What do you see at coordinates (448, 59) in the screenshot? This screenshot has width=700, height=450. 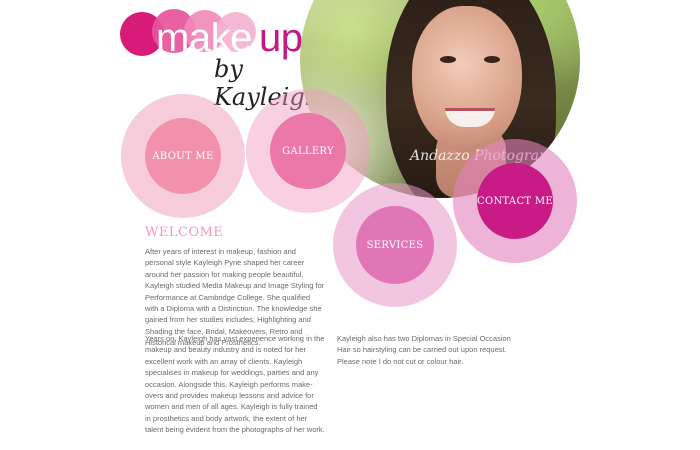 I see `portrait-eye-left` at bounding box center [448, 59].